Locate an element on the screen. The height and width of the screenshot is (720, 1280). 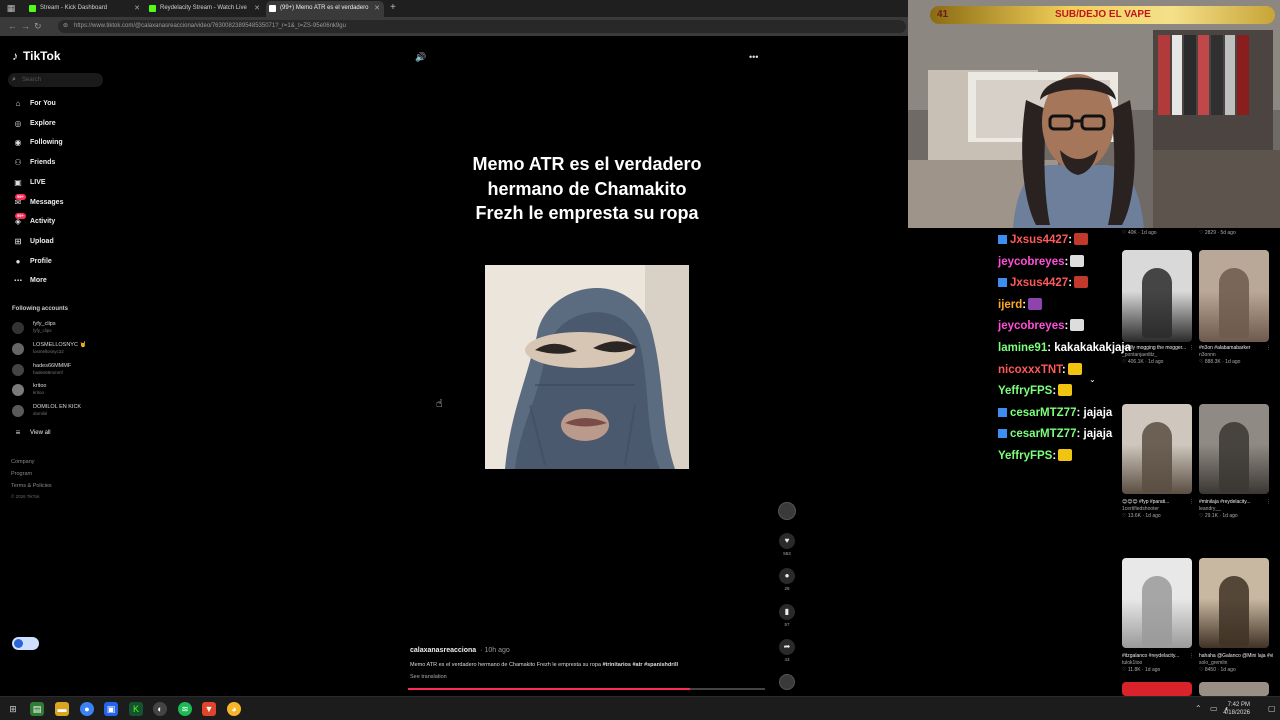
footer-program-link: Program is located at coordinates (21, 474).